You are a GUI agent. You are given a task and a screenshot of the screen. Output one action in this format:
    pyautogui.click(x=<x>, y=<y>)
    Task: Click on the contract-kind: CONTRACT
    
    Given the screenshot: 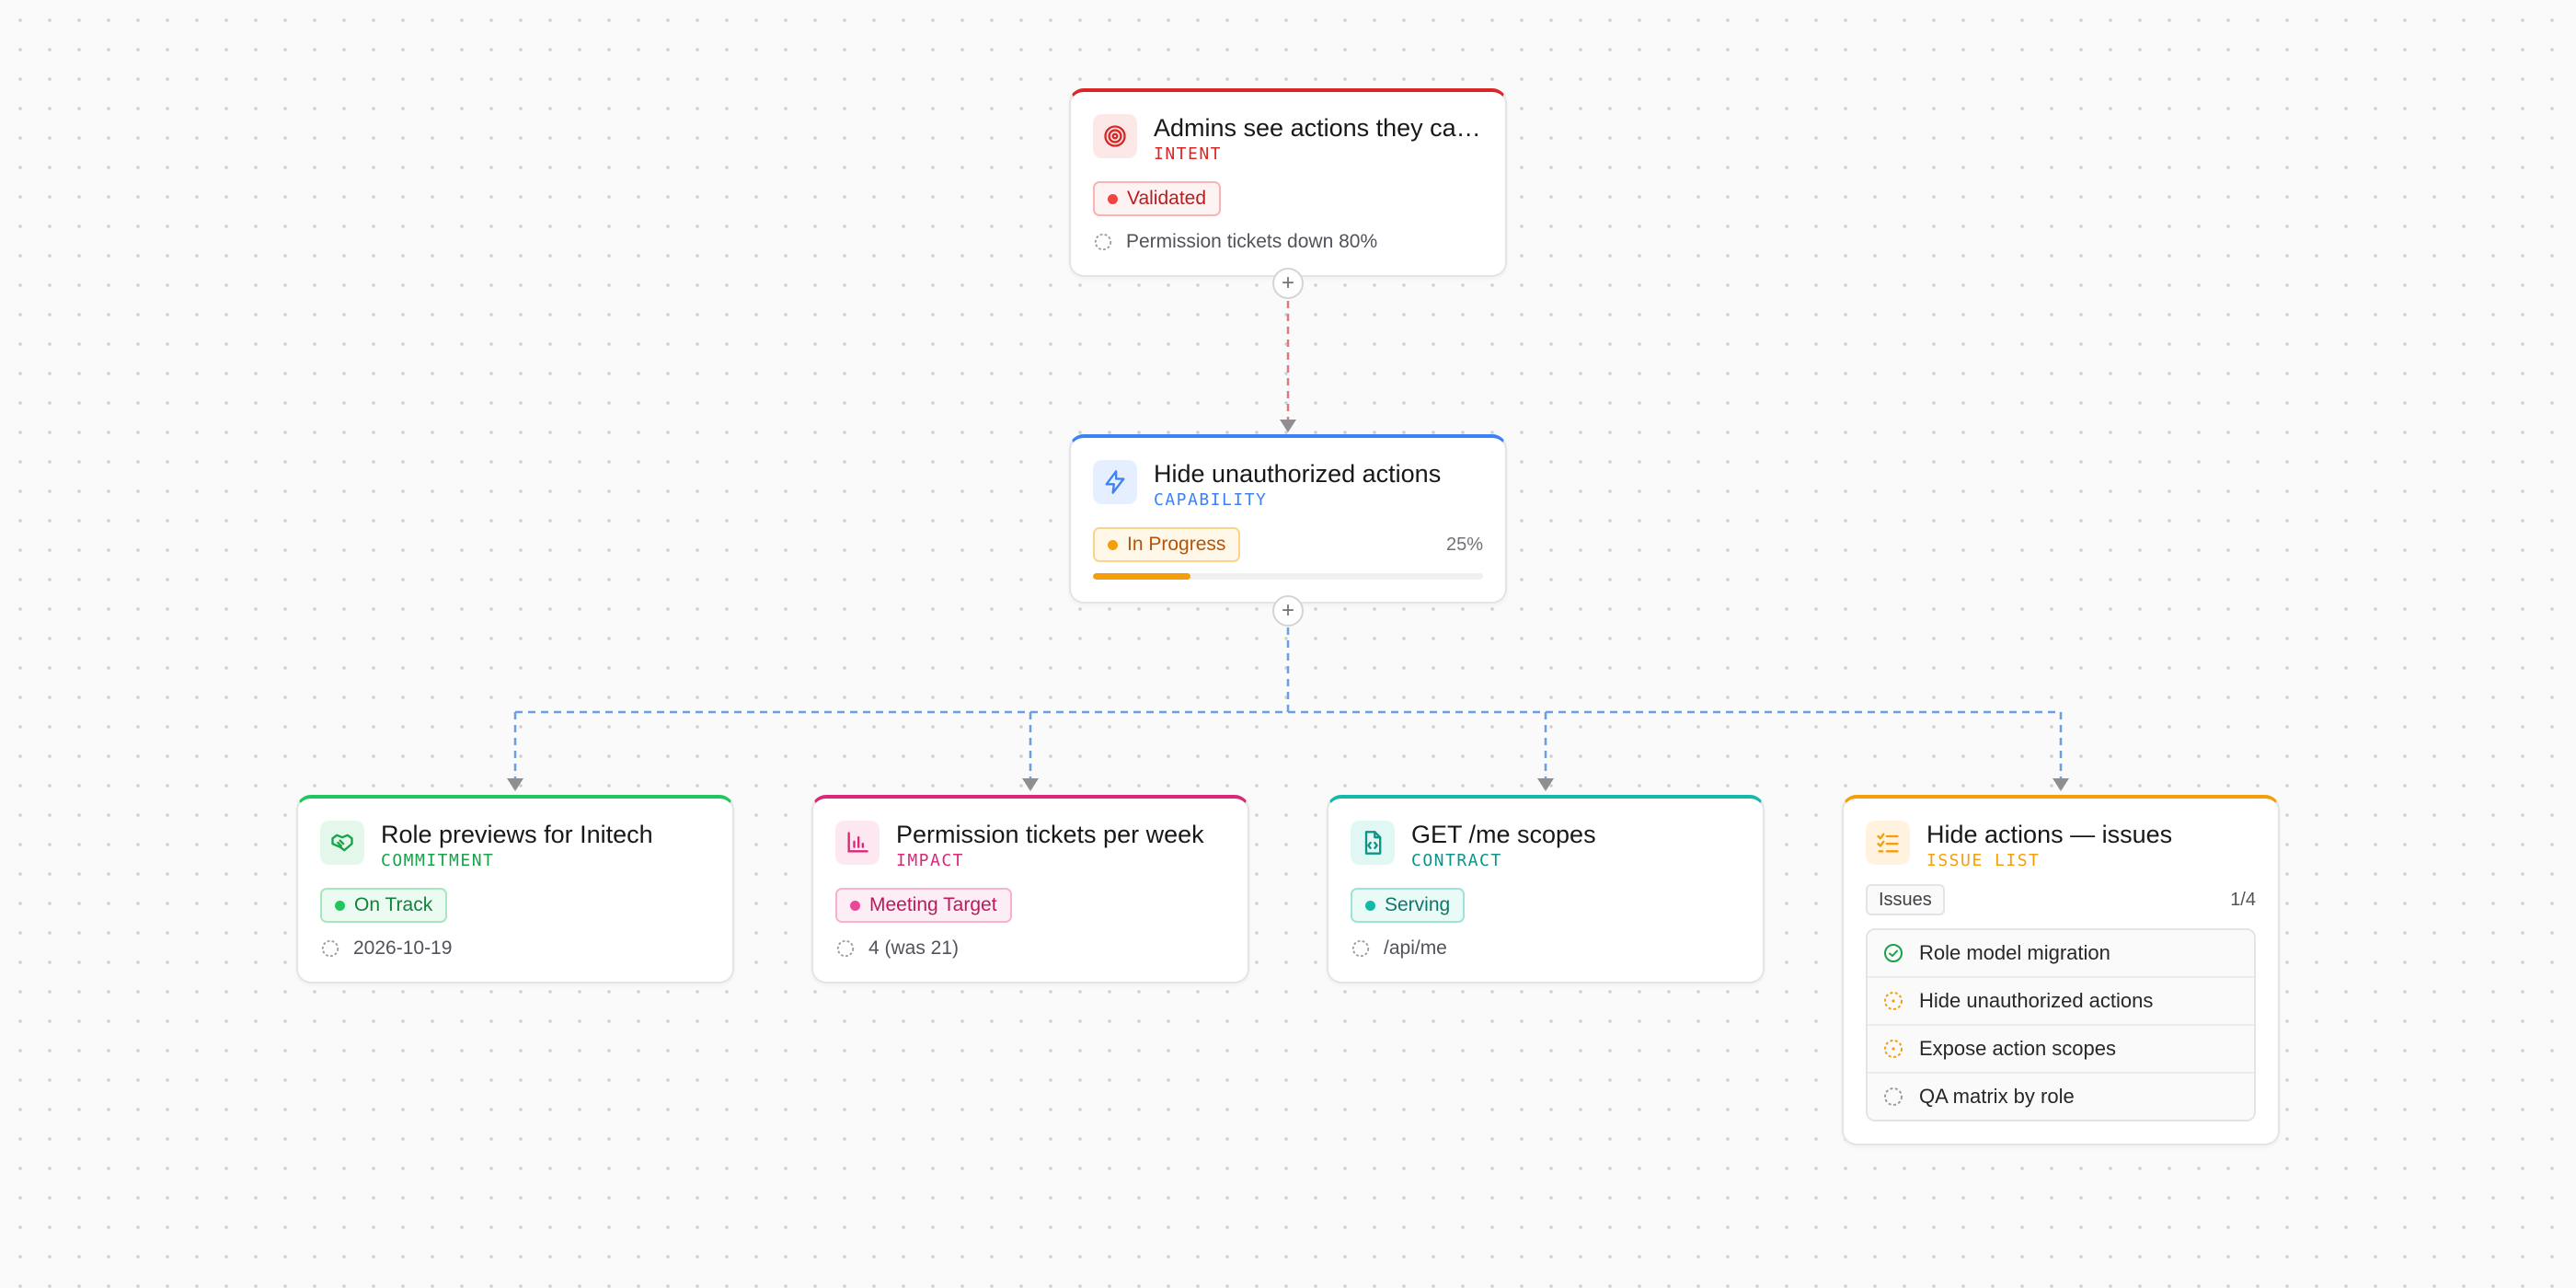 What is the action you would take?
    pyautogui.click(x=1456, y=860)
    